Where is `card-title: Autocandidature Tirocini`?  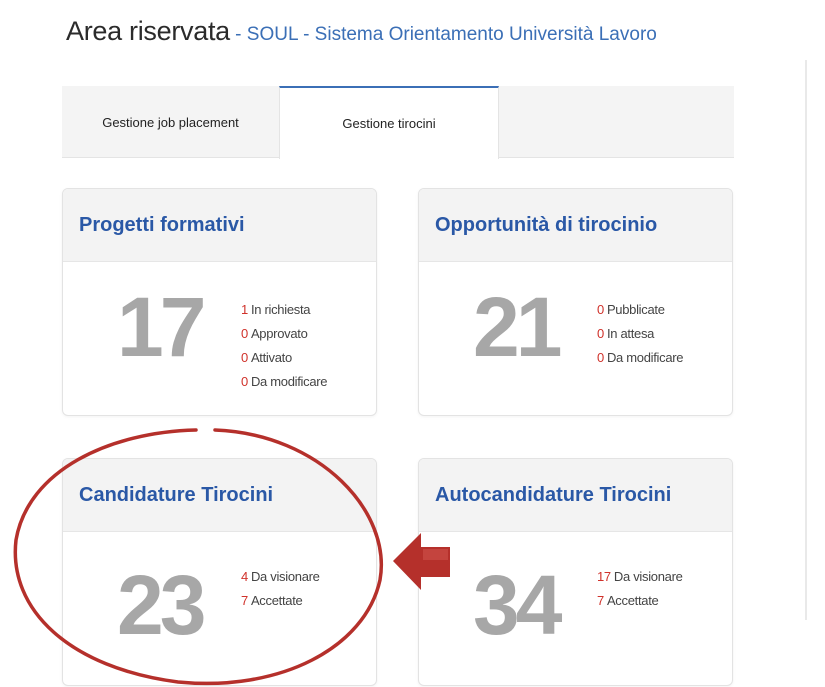 card-title: Autocandidature Tirocini is located at coordinates (553, 495).